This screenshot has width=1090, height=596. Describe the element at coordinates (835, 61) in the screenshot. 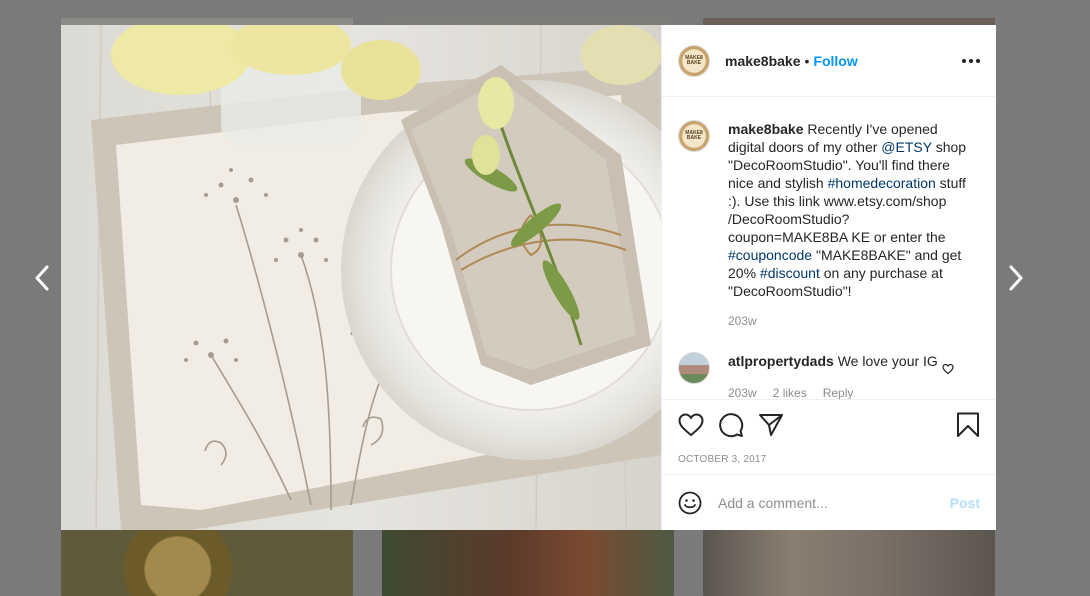

I see `follow-button: Follow` at that location.